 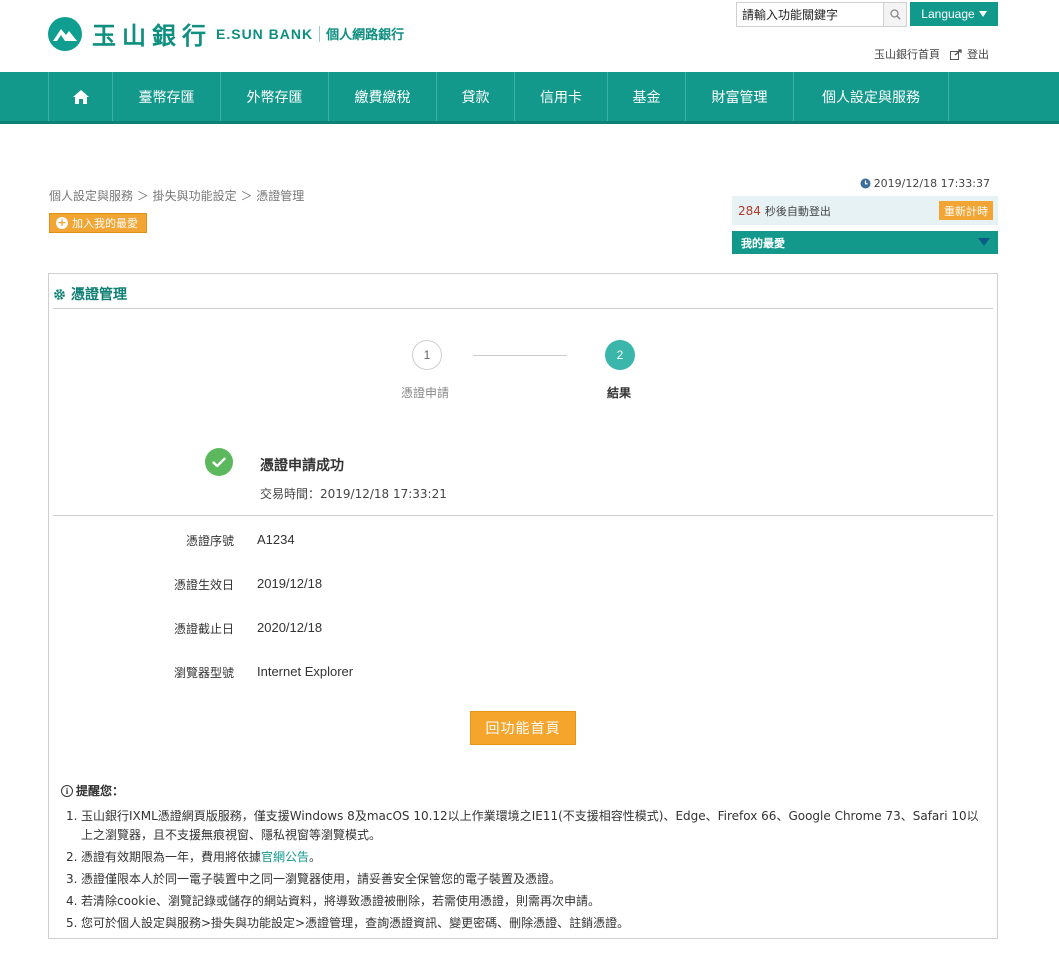 What do you see at coordinates (907, 54) in the screenshot?
I see `bank-home-link: 玉山銀行首頁` at bounding box center [907, 54].